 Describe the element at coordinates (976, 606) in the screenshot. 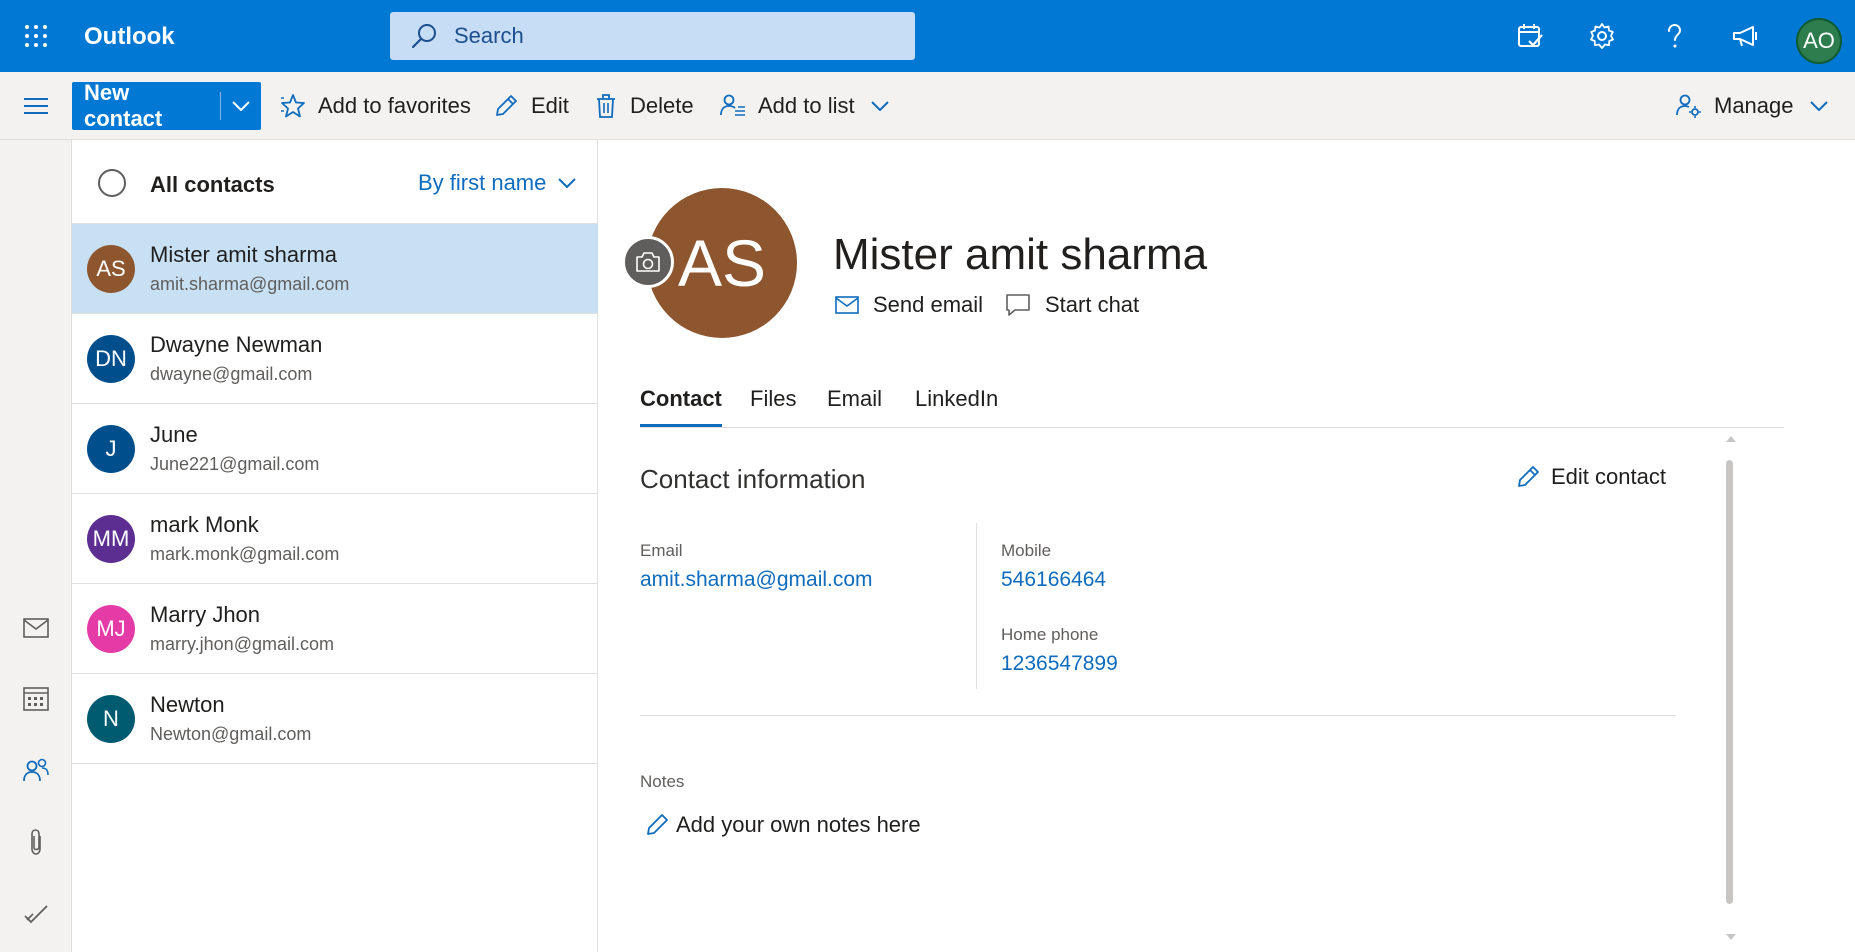

I see `column-divider` at that location.